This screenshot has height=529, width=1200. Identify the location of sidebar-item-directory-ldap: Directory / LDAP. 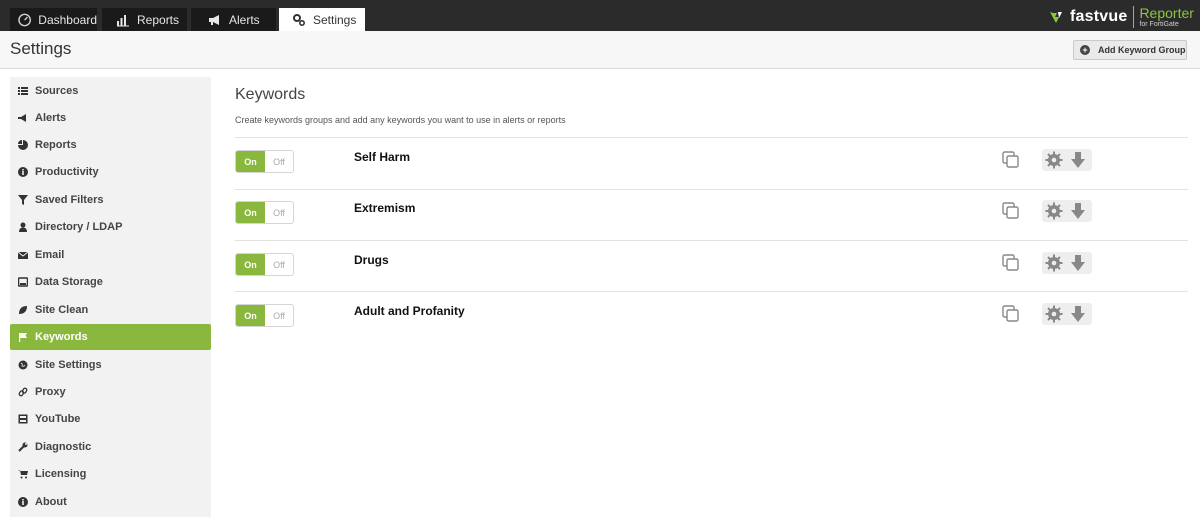
(110, 227).